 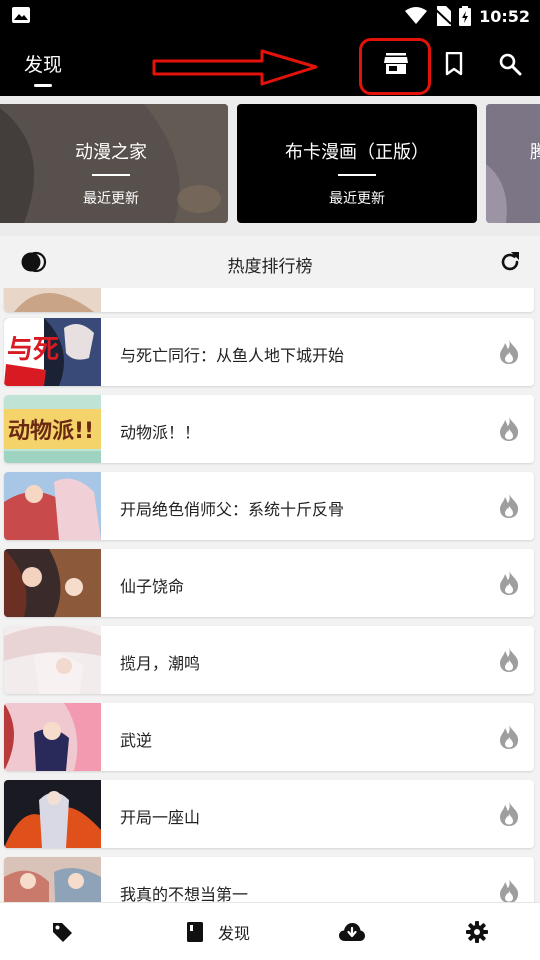 What do you see at coordinates (160, 663) in the screenshot?
I see `comic-title: 揽月，潮鸣` at bounding box center [160, 663].